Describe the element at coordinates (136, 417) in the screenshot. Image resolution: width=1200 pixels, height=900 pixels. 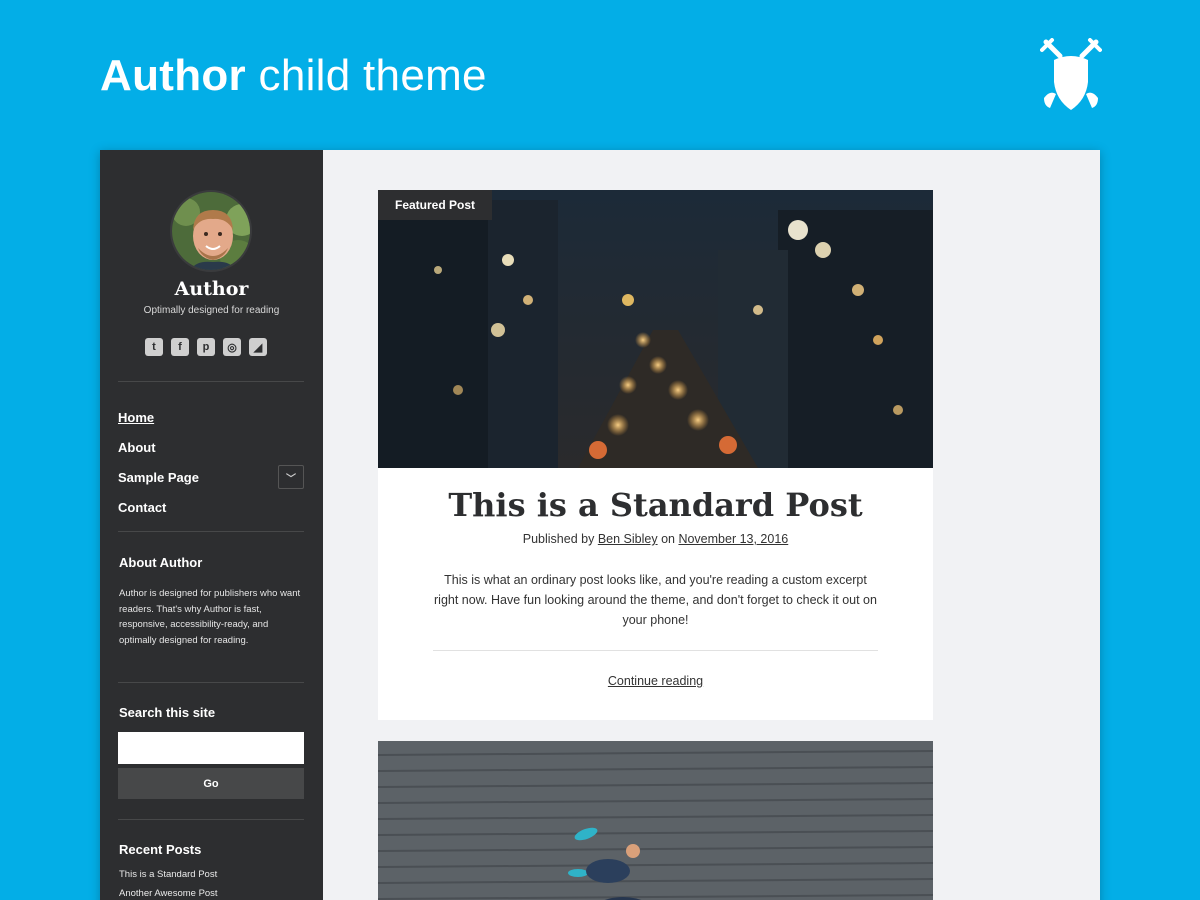
I see `menu-item-label: Home` at that location.